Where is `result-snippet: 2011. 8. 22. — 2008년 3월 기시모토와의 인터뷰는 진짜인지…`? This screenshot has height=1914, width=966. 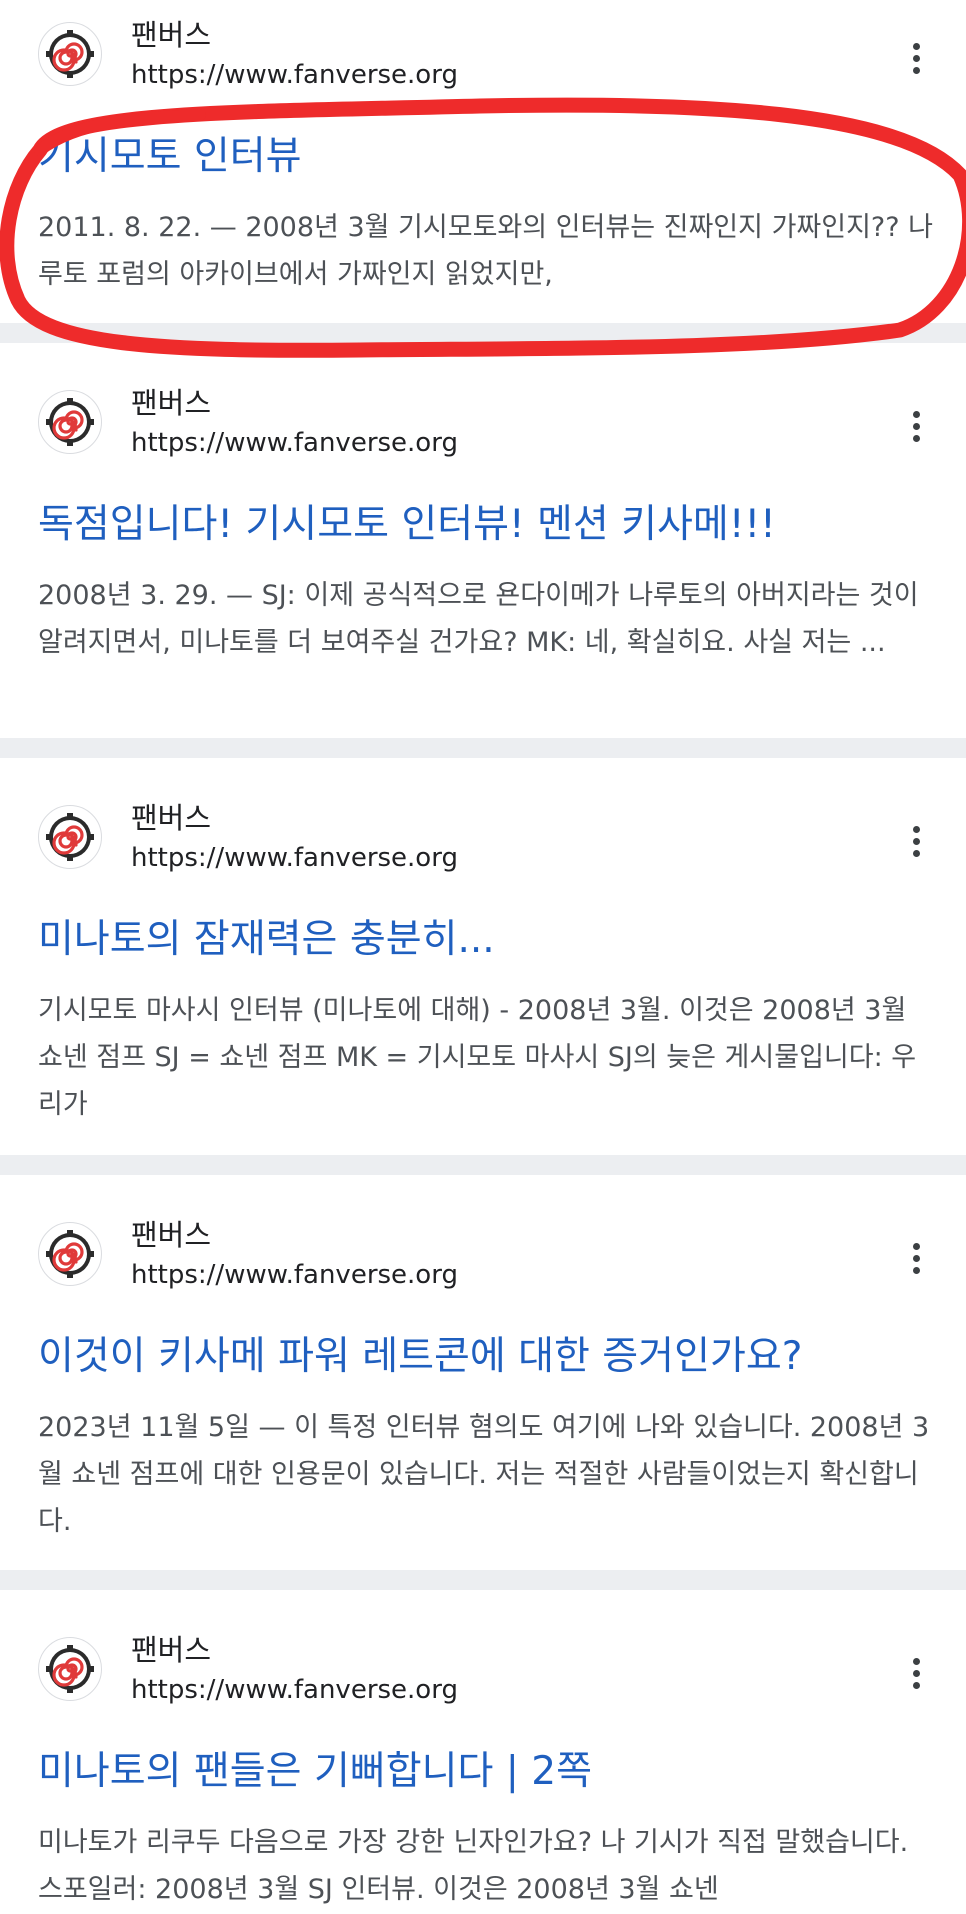
result-snippet: 2011. 8. 22. — 2008년 3월 기시모토와의 인터뷰는 진짜인지… is located at coordinates (486, 251).